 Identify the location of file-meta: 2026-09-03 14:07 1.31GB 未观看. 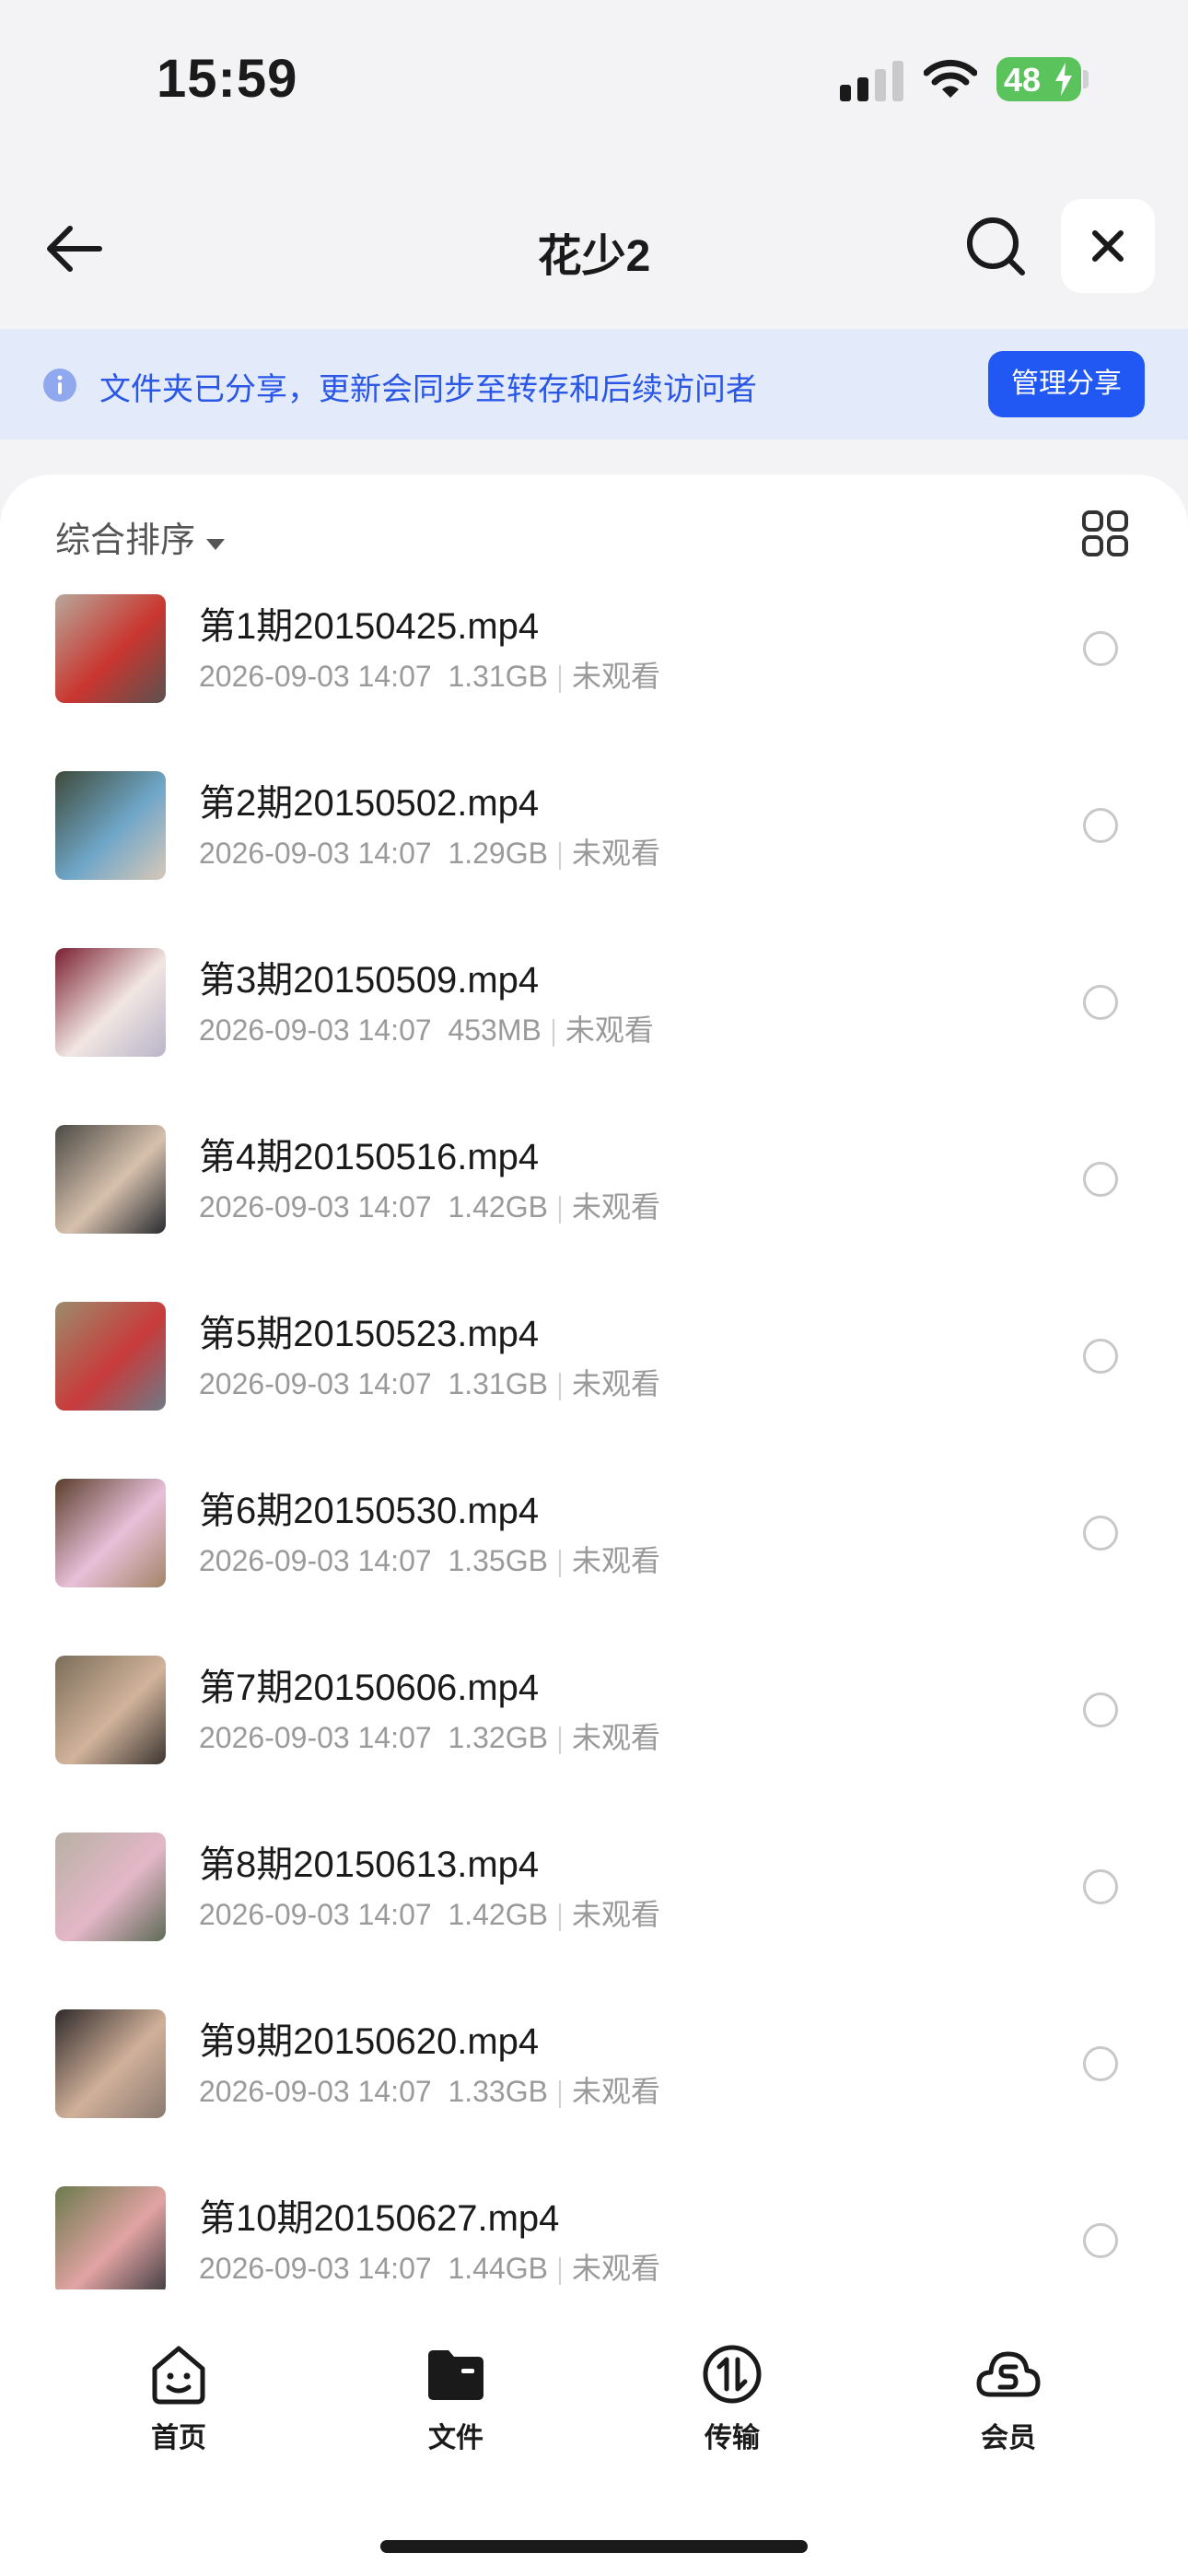
(429, 674).